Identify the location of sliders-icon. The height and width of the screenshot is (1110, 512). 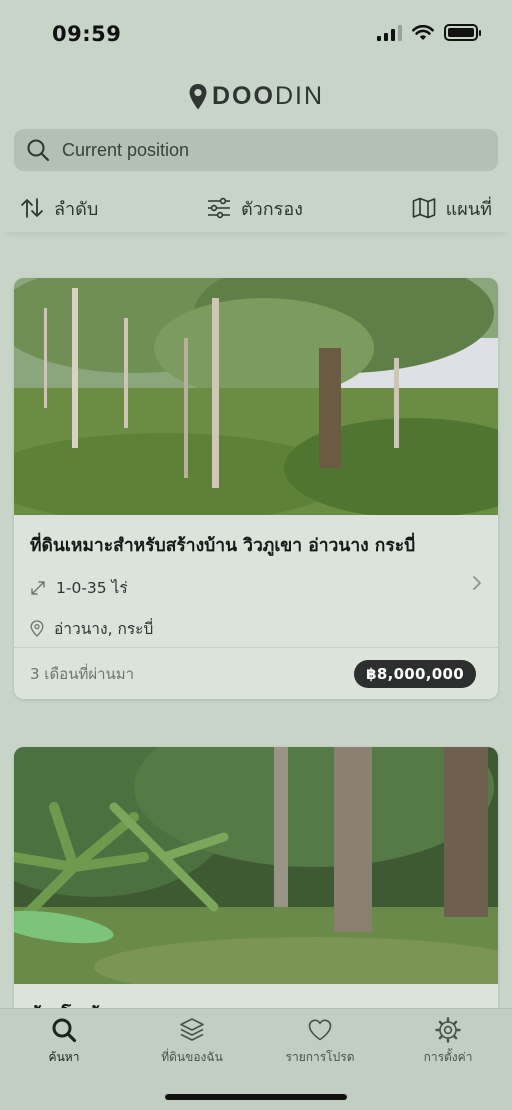
(218, 208).